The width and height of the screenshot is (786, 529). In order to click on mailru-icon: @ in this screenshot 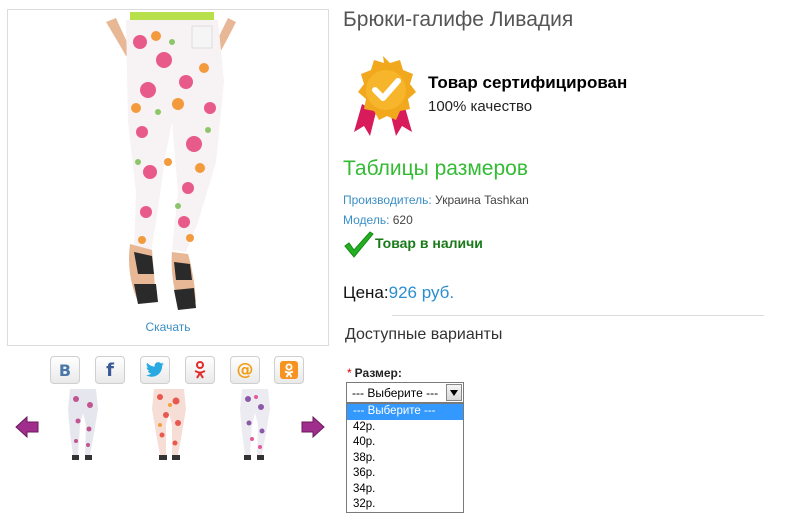, I will do `click(245, 370)`.